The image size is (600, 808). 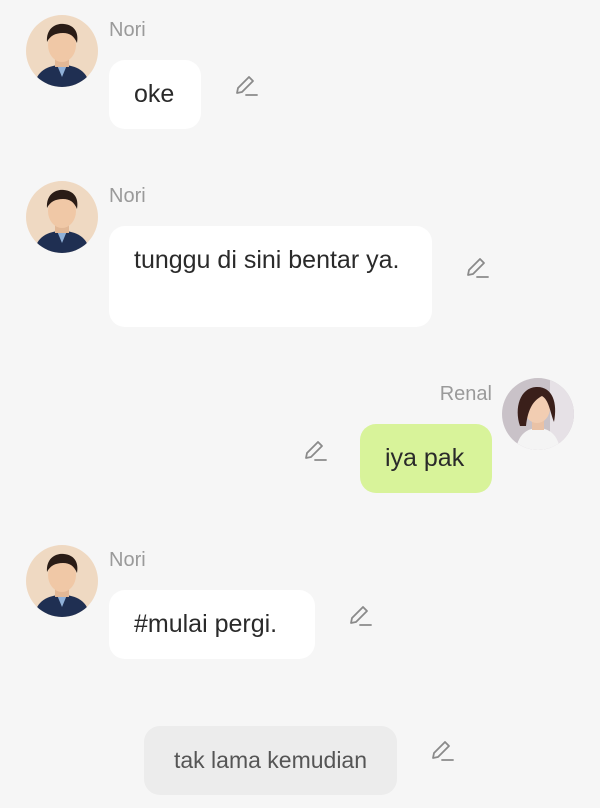 What do you see at coordinates (270, 276) in the screenshot?
I see `message-bubble: tunggu di sini bentar ya.` at bounding box center [270, 276].